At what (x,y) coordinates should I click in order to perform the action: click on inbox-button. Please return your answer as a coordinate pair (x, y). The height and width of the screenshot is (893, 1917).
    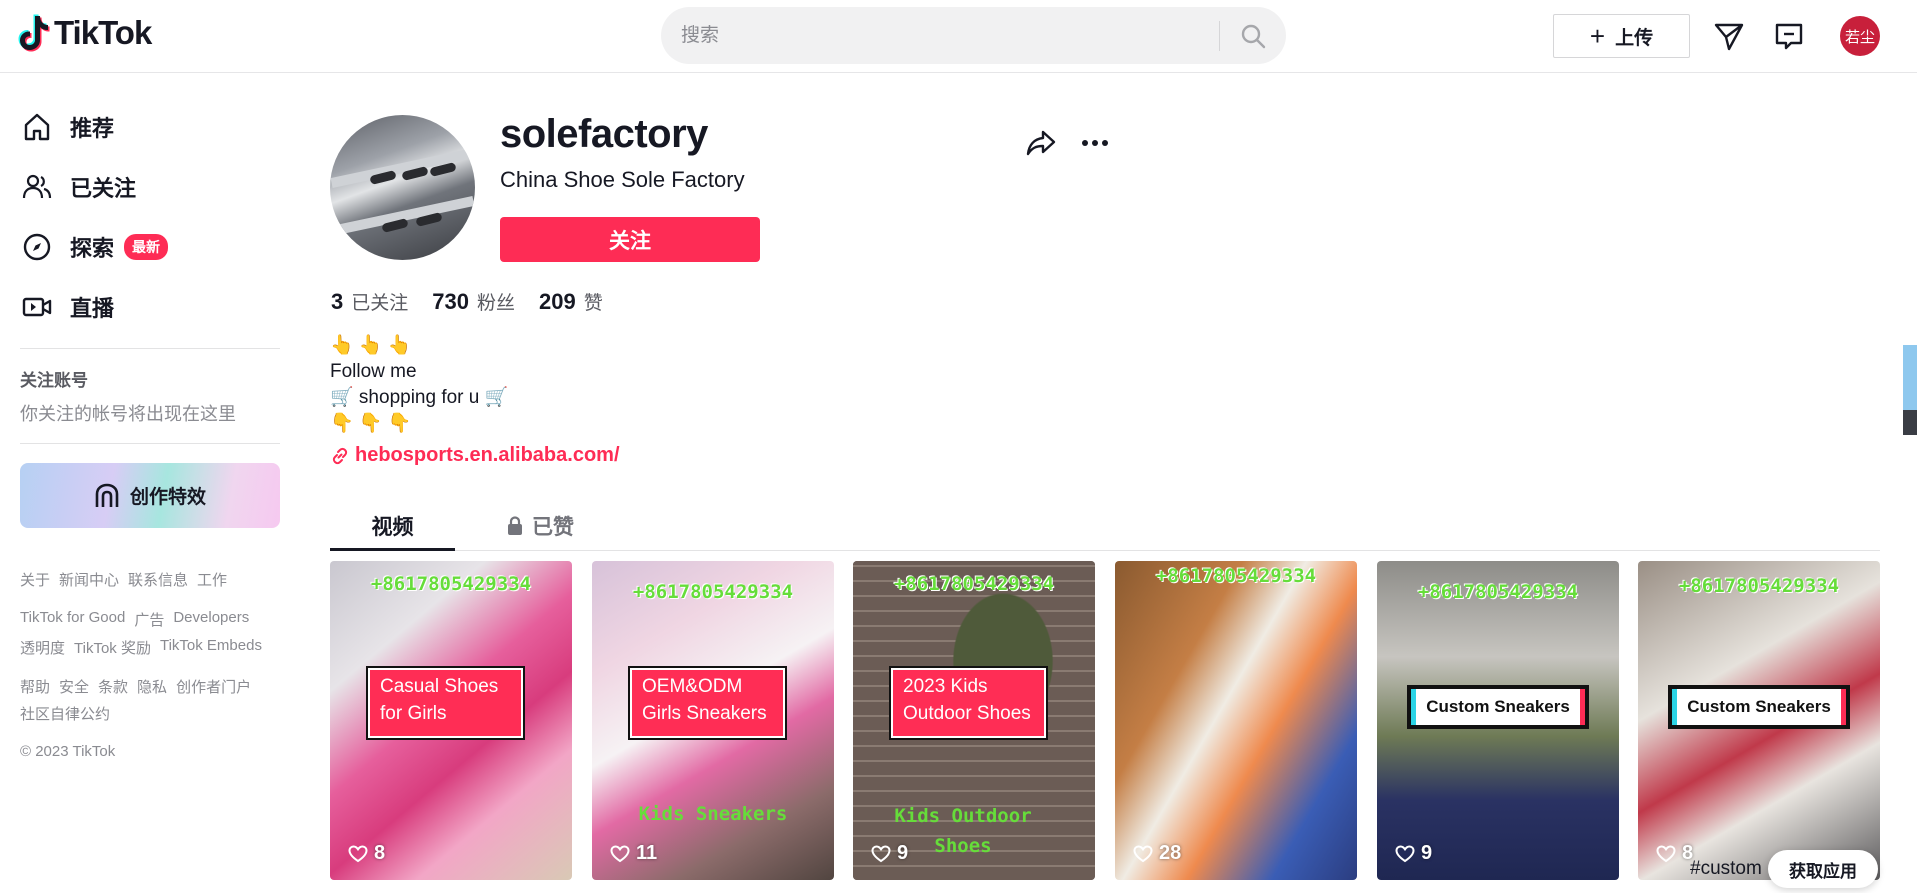
    Looking at the image, I should click on (1789, 36).